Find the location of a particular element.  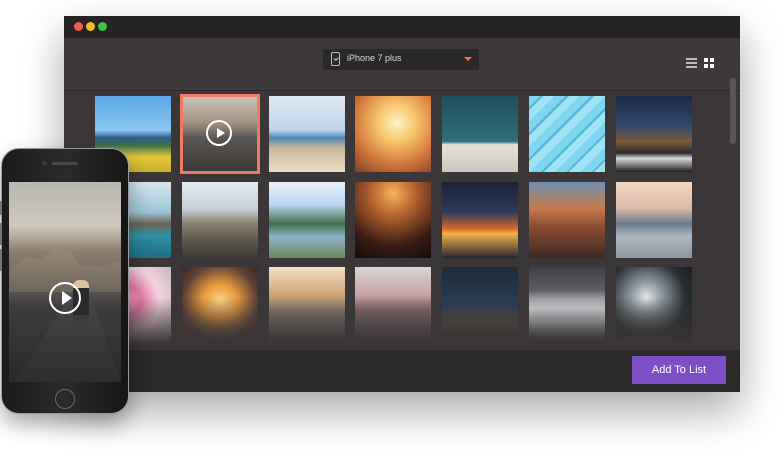

toolbar: iPhone 7 plus is located at coordinates (402, 64).